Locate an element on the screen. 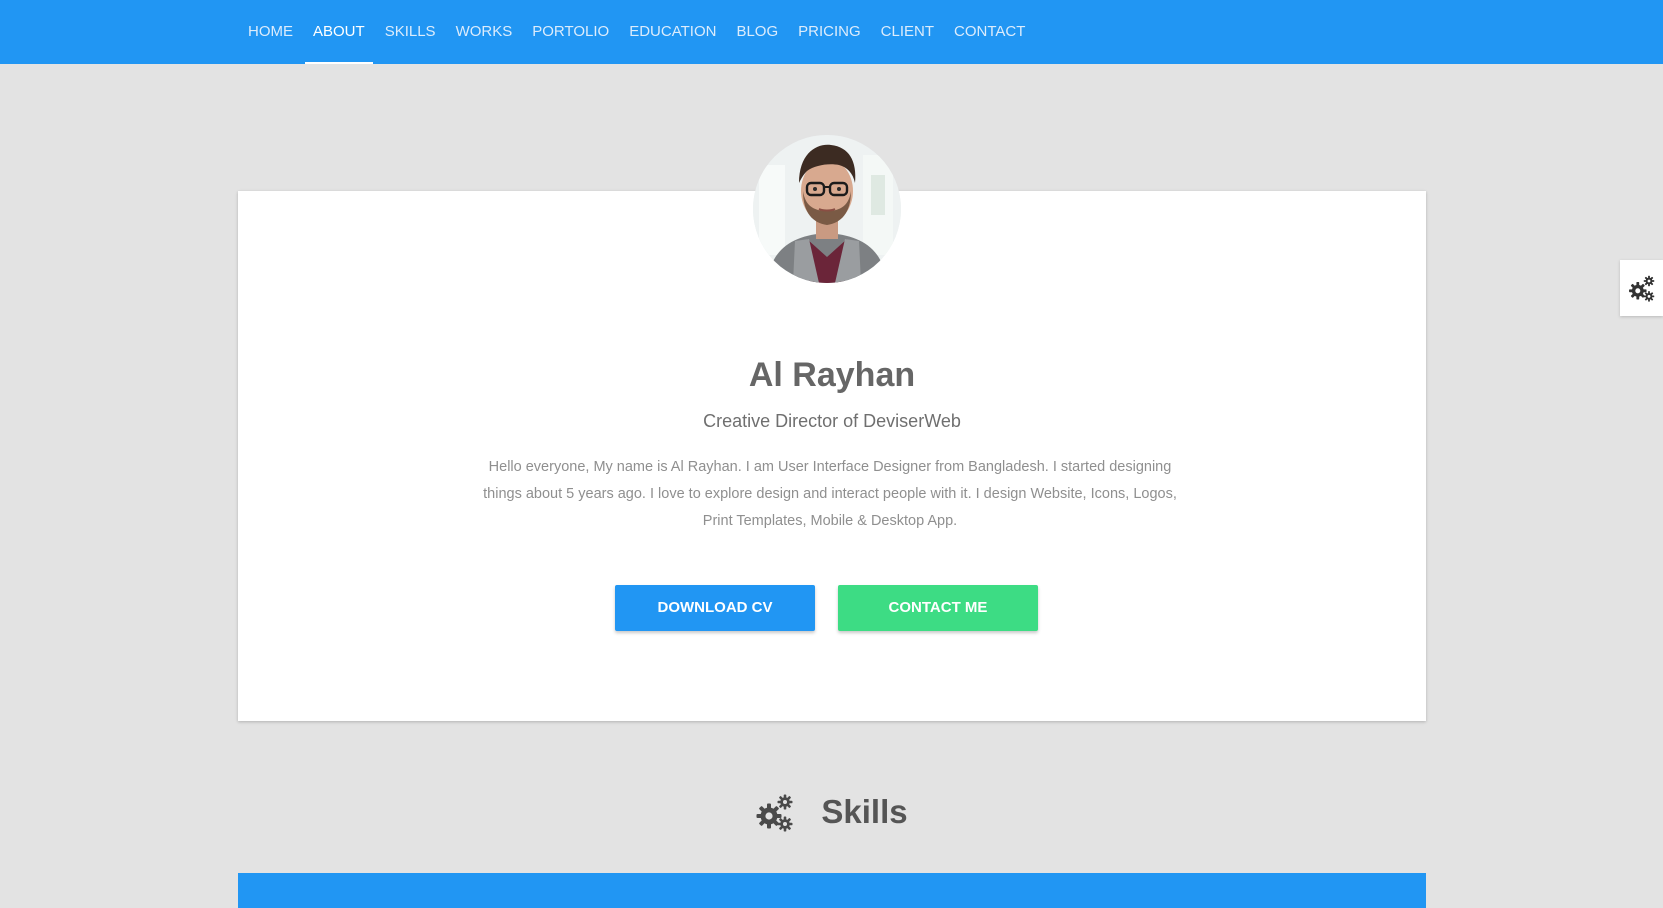  profile-name: Al Rayhan is located at coordinates (832, 375).